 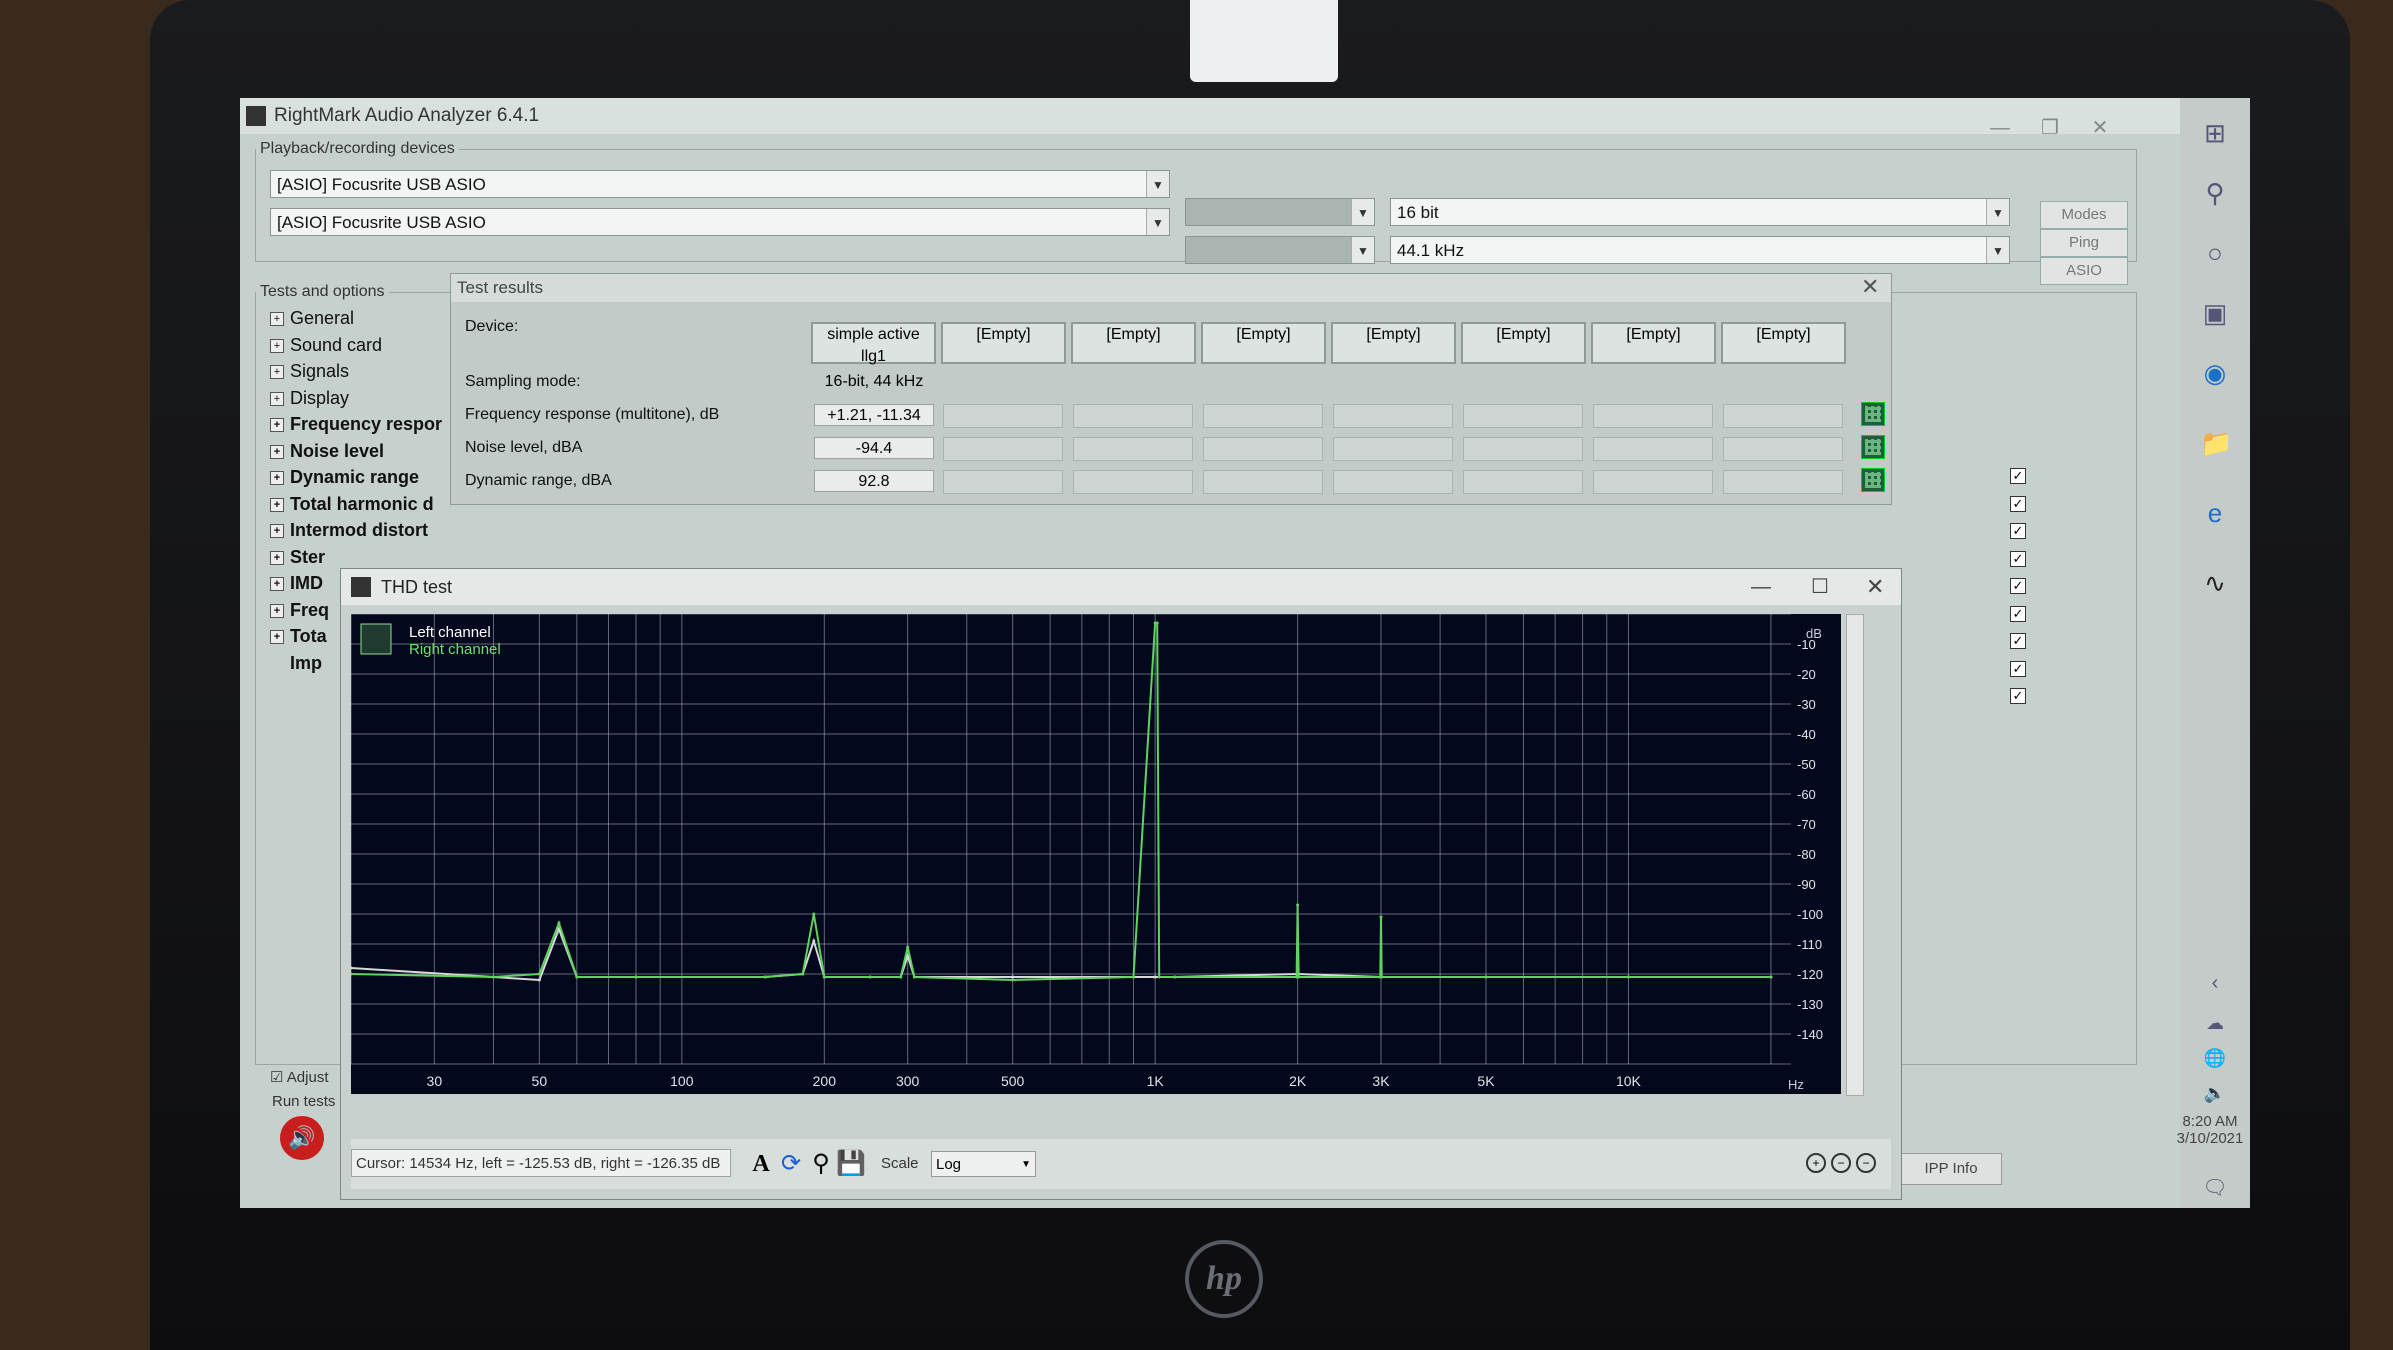 I want to click on zoom-in-icon: +, so click(x=1816, y=1163).